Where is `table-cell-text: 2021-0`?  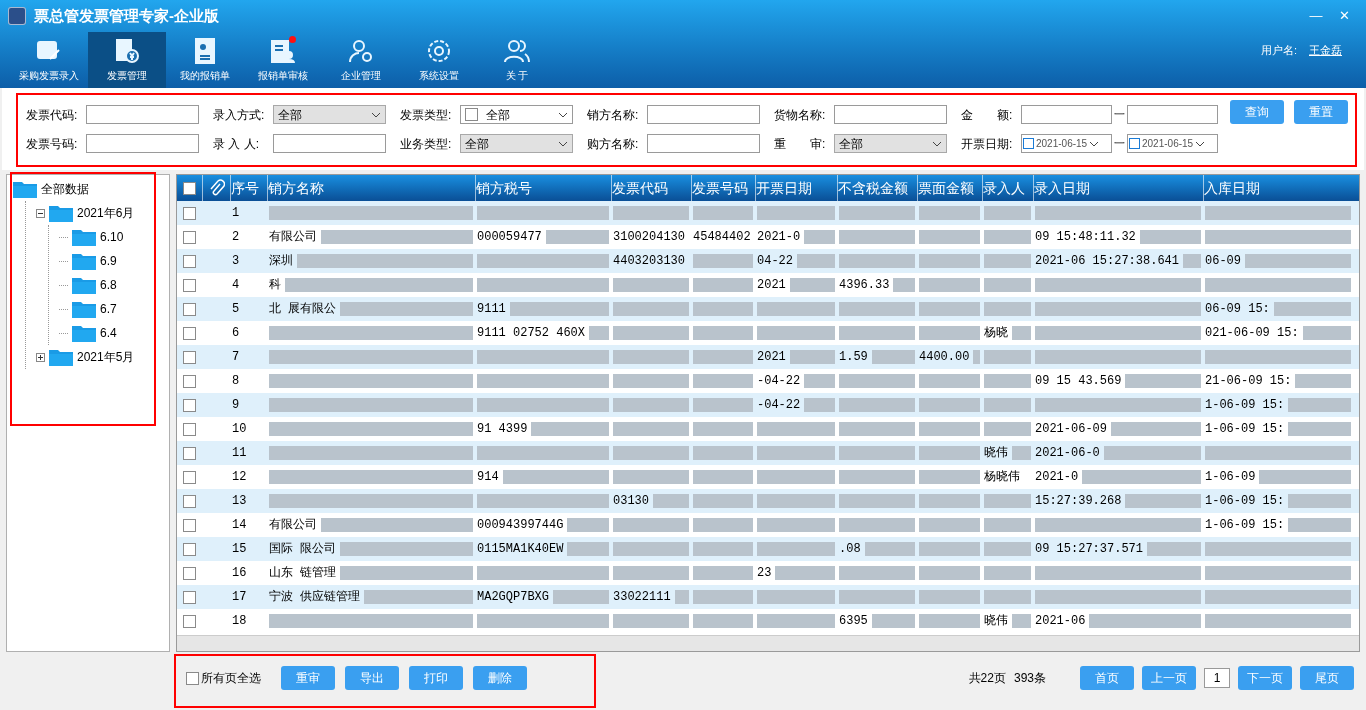
table-cell-text: 2021-0 is located at coordinates (1057, 477).